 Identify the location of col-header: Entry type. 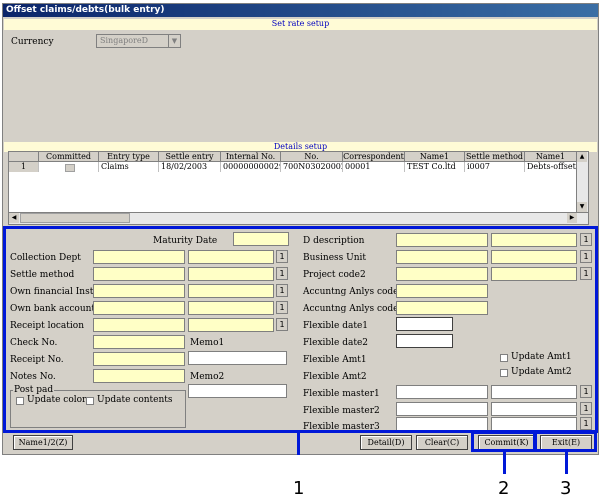
(129, 157).